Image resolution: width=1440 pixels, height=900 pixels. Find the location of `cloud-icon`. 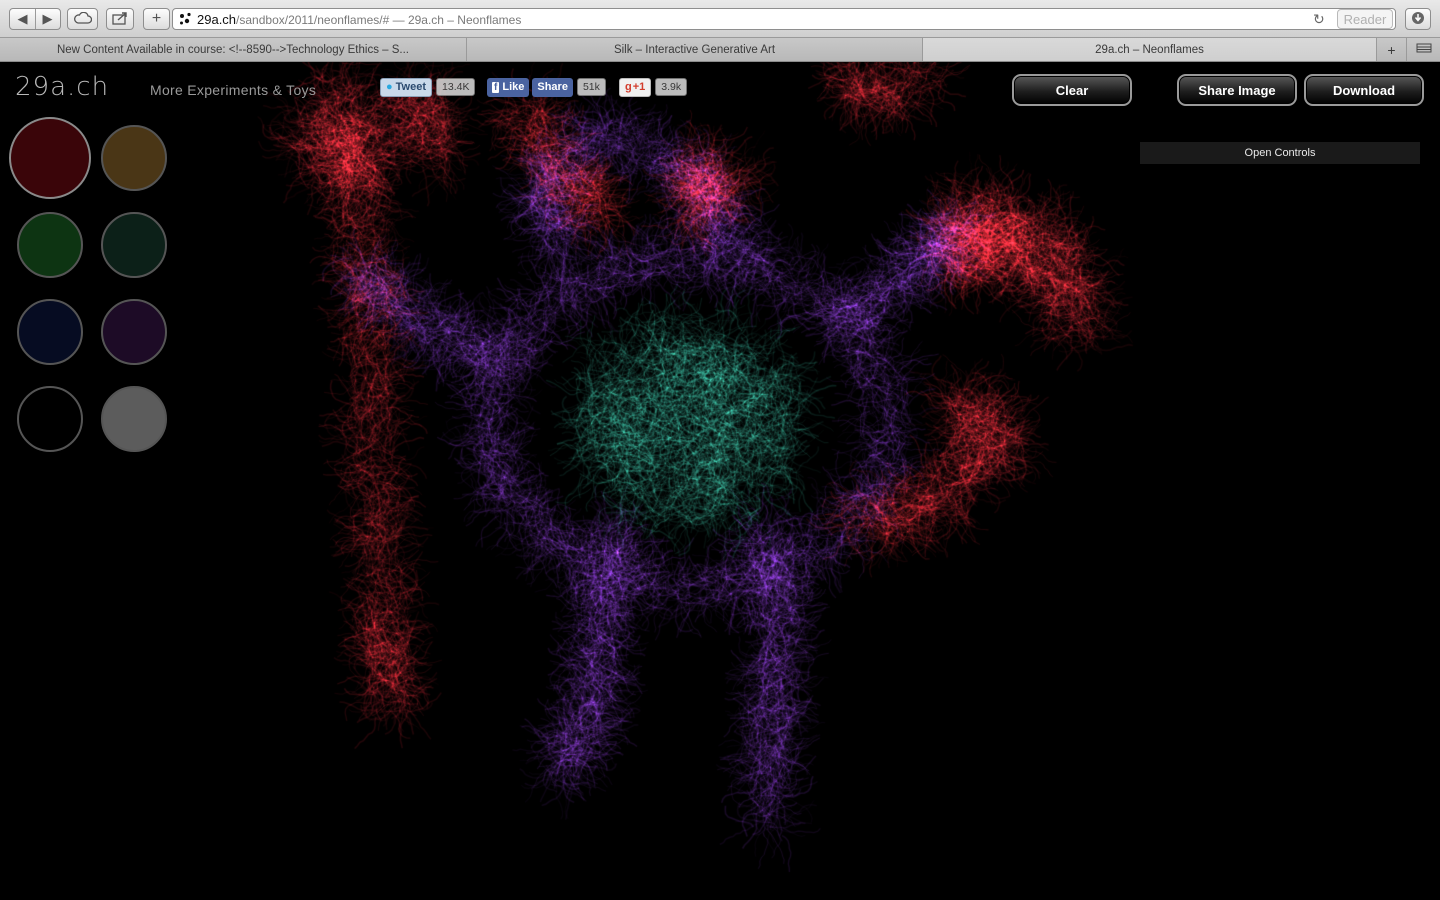

cloud-icon is located at coordinates (82, 19).